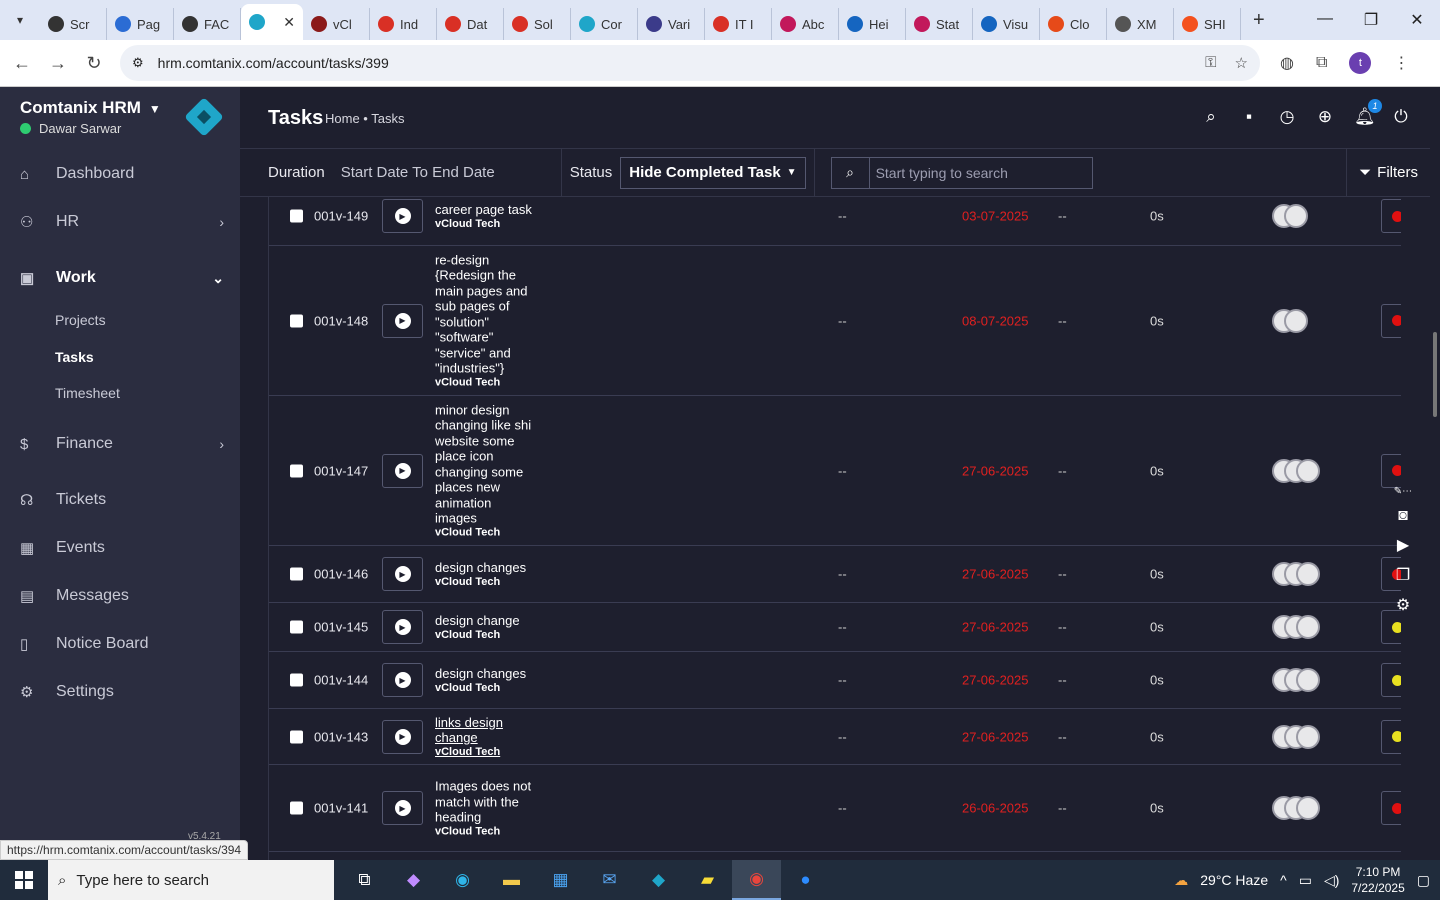 The height and width of the screenshot is (900, 1440). I want to click on browser-tab: Scr, so click(73, 24).